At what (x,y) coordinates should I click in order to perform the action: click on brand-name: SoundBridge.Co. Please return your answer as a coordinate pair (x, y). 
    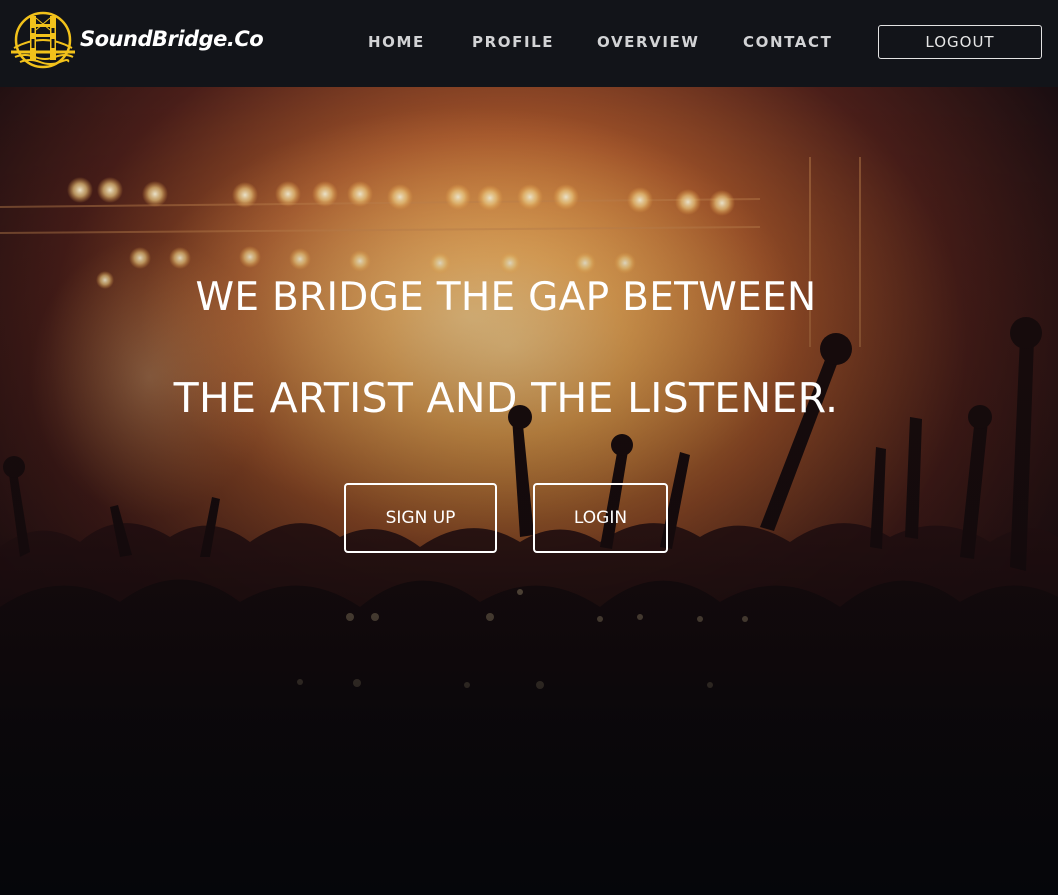
    Looking at the image, I should click on (172, 39).